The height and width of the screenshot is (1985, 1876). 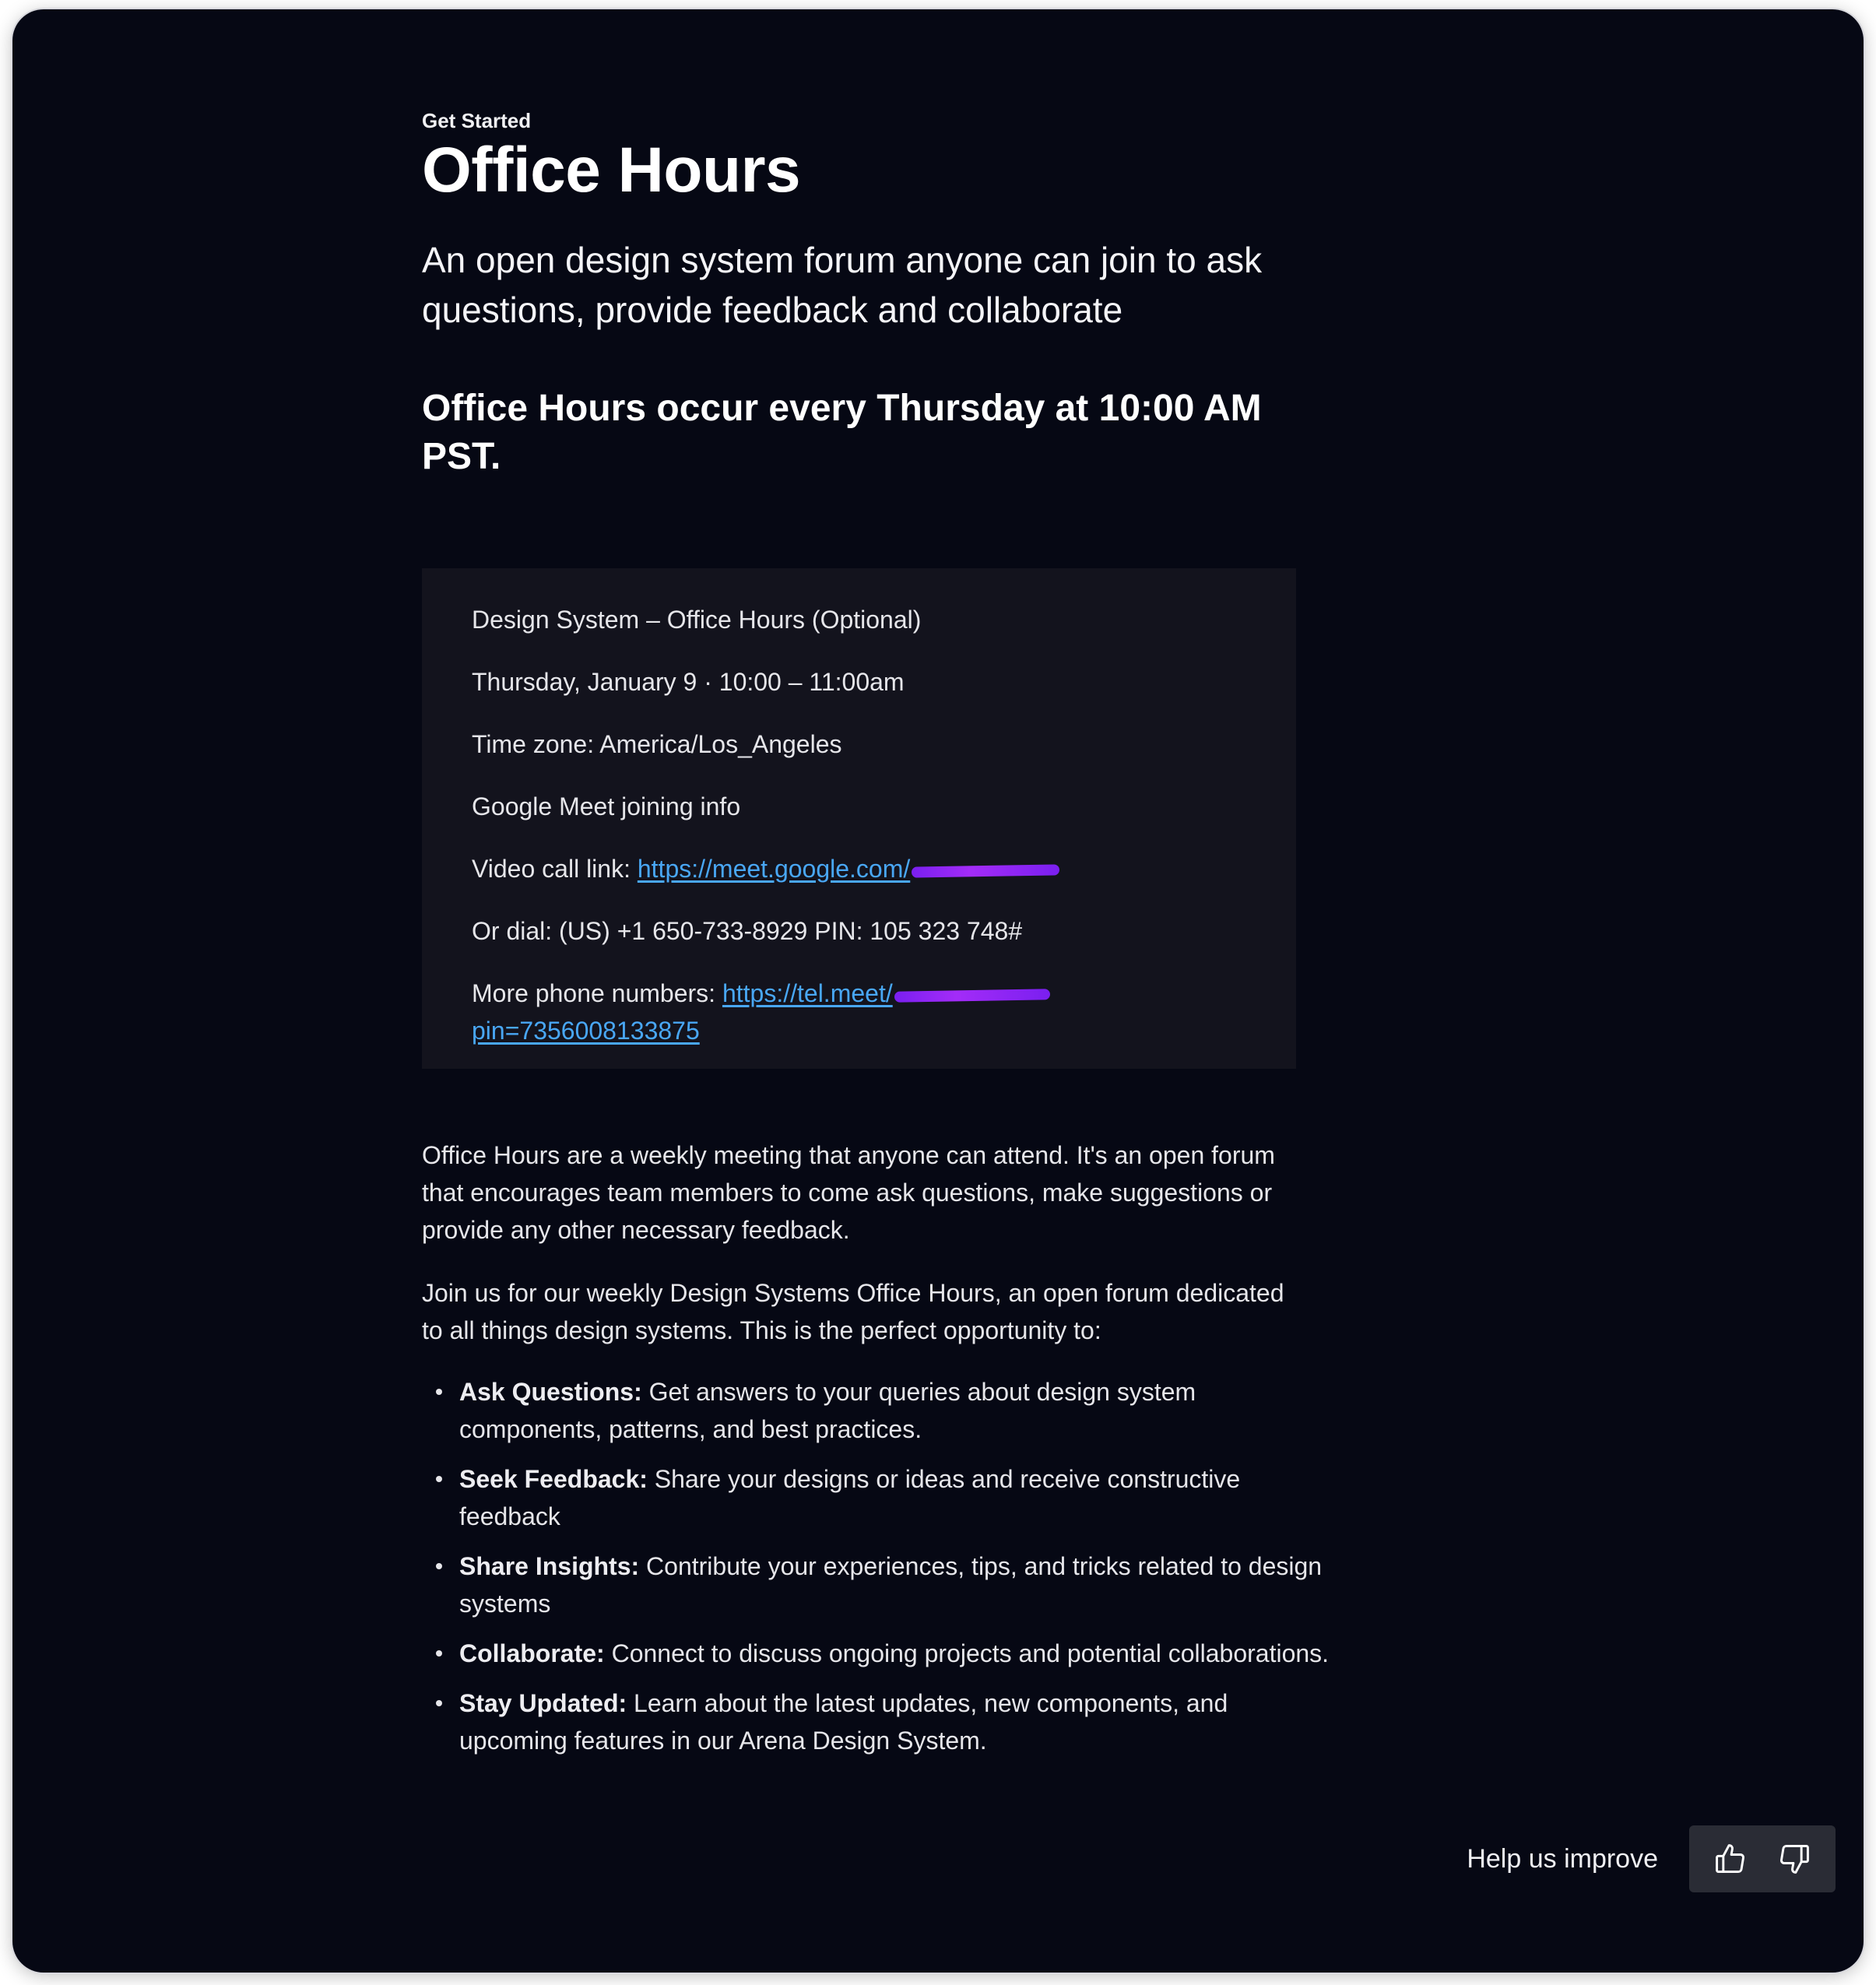 I want to click on feedback-label: Help us improve, so click(x=1562, y=1859).